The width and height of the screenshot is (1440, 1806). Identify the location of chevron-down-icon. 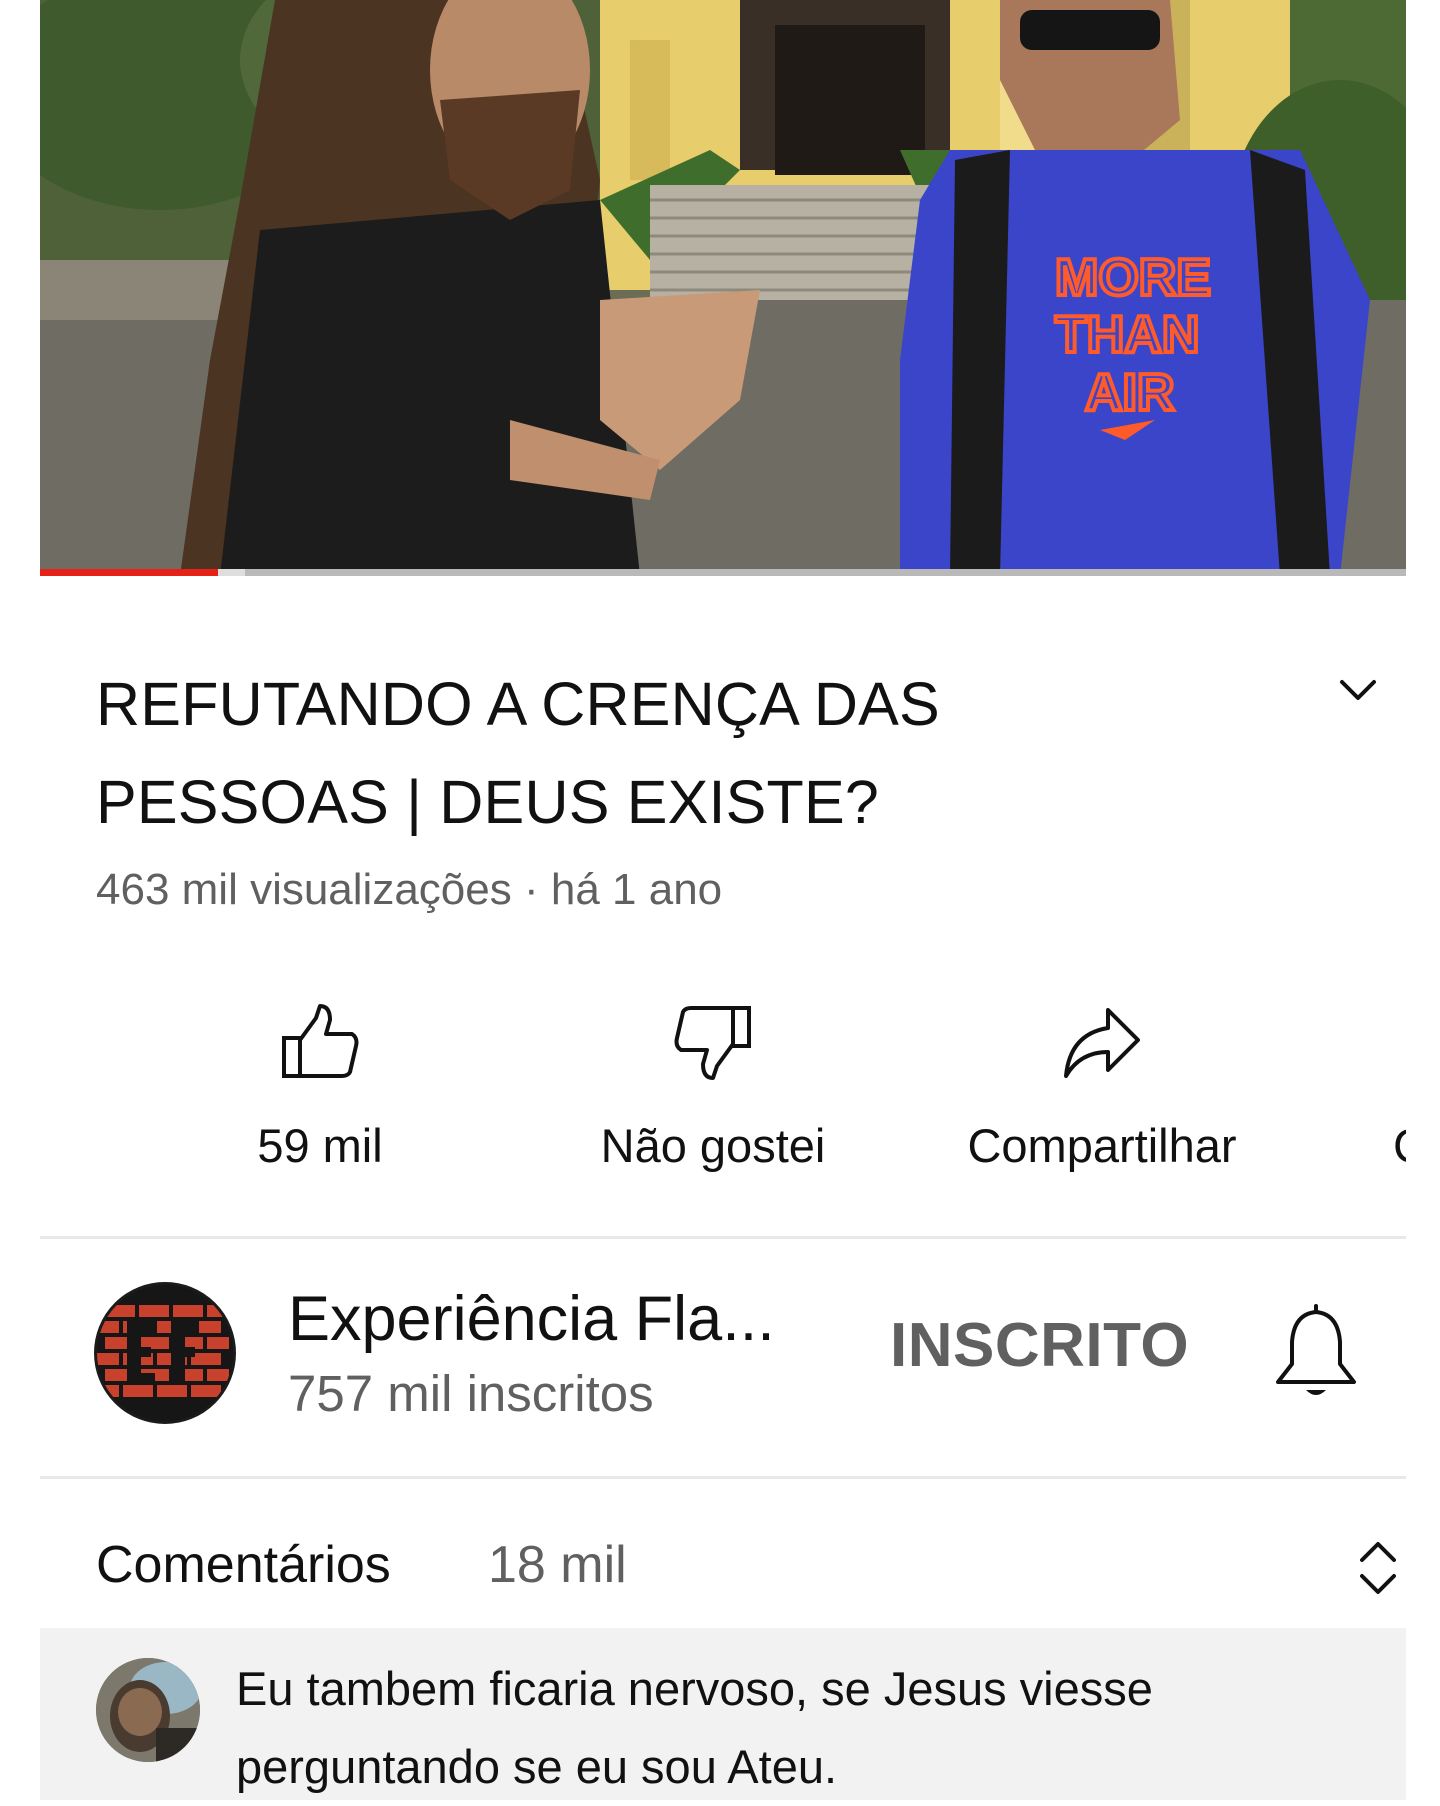
(1358, 690).